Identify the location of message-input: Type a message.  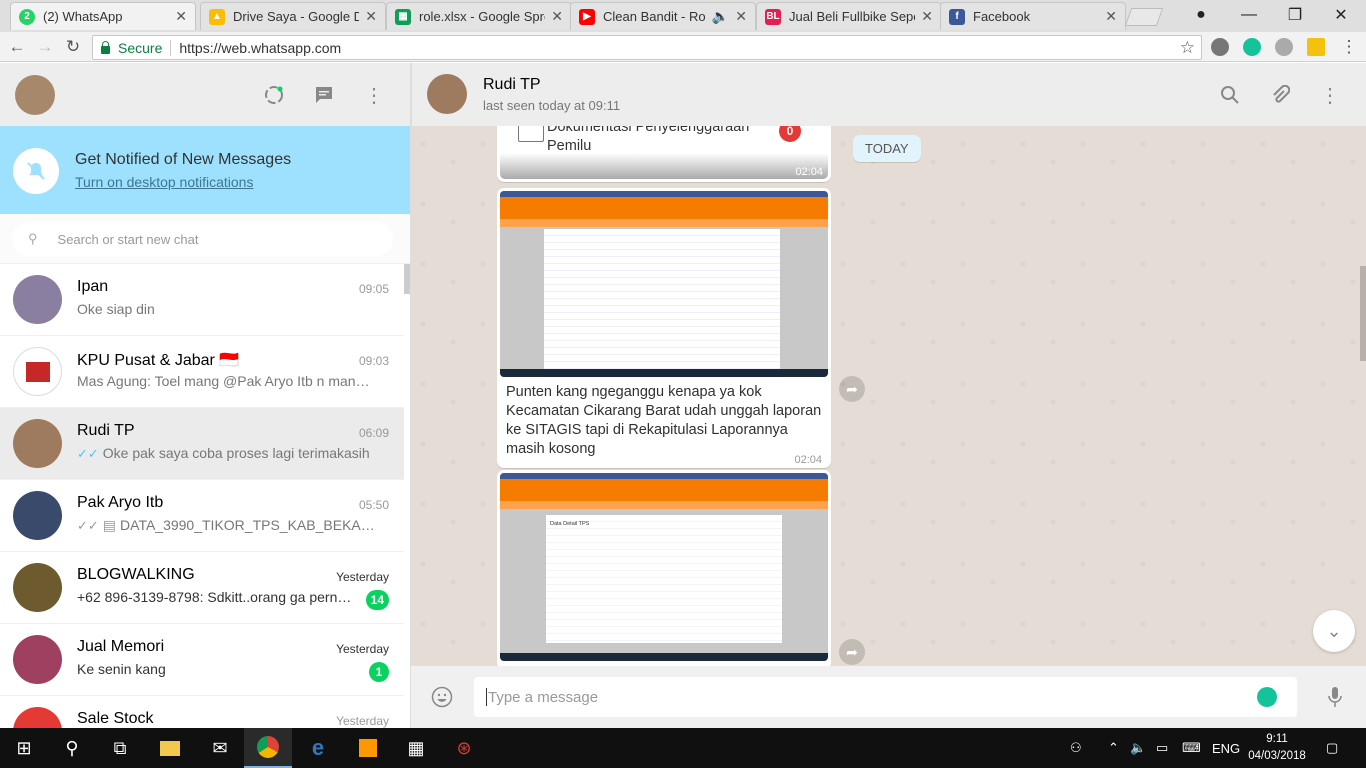
(885, 697).